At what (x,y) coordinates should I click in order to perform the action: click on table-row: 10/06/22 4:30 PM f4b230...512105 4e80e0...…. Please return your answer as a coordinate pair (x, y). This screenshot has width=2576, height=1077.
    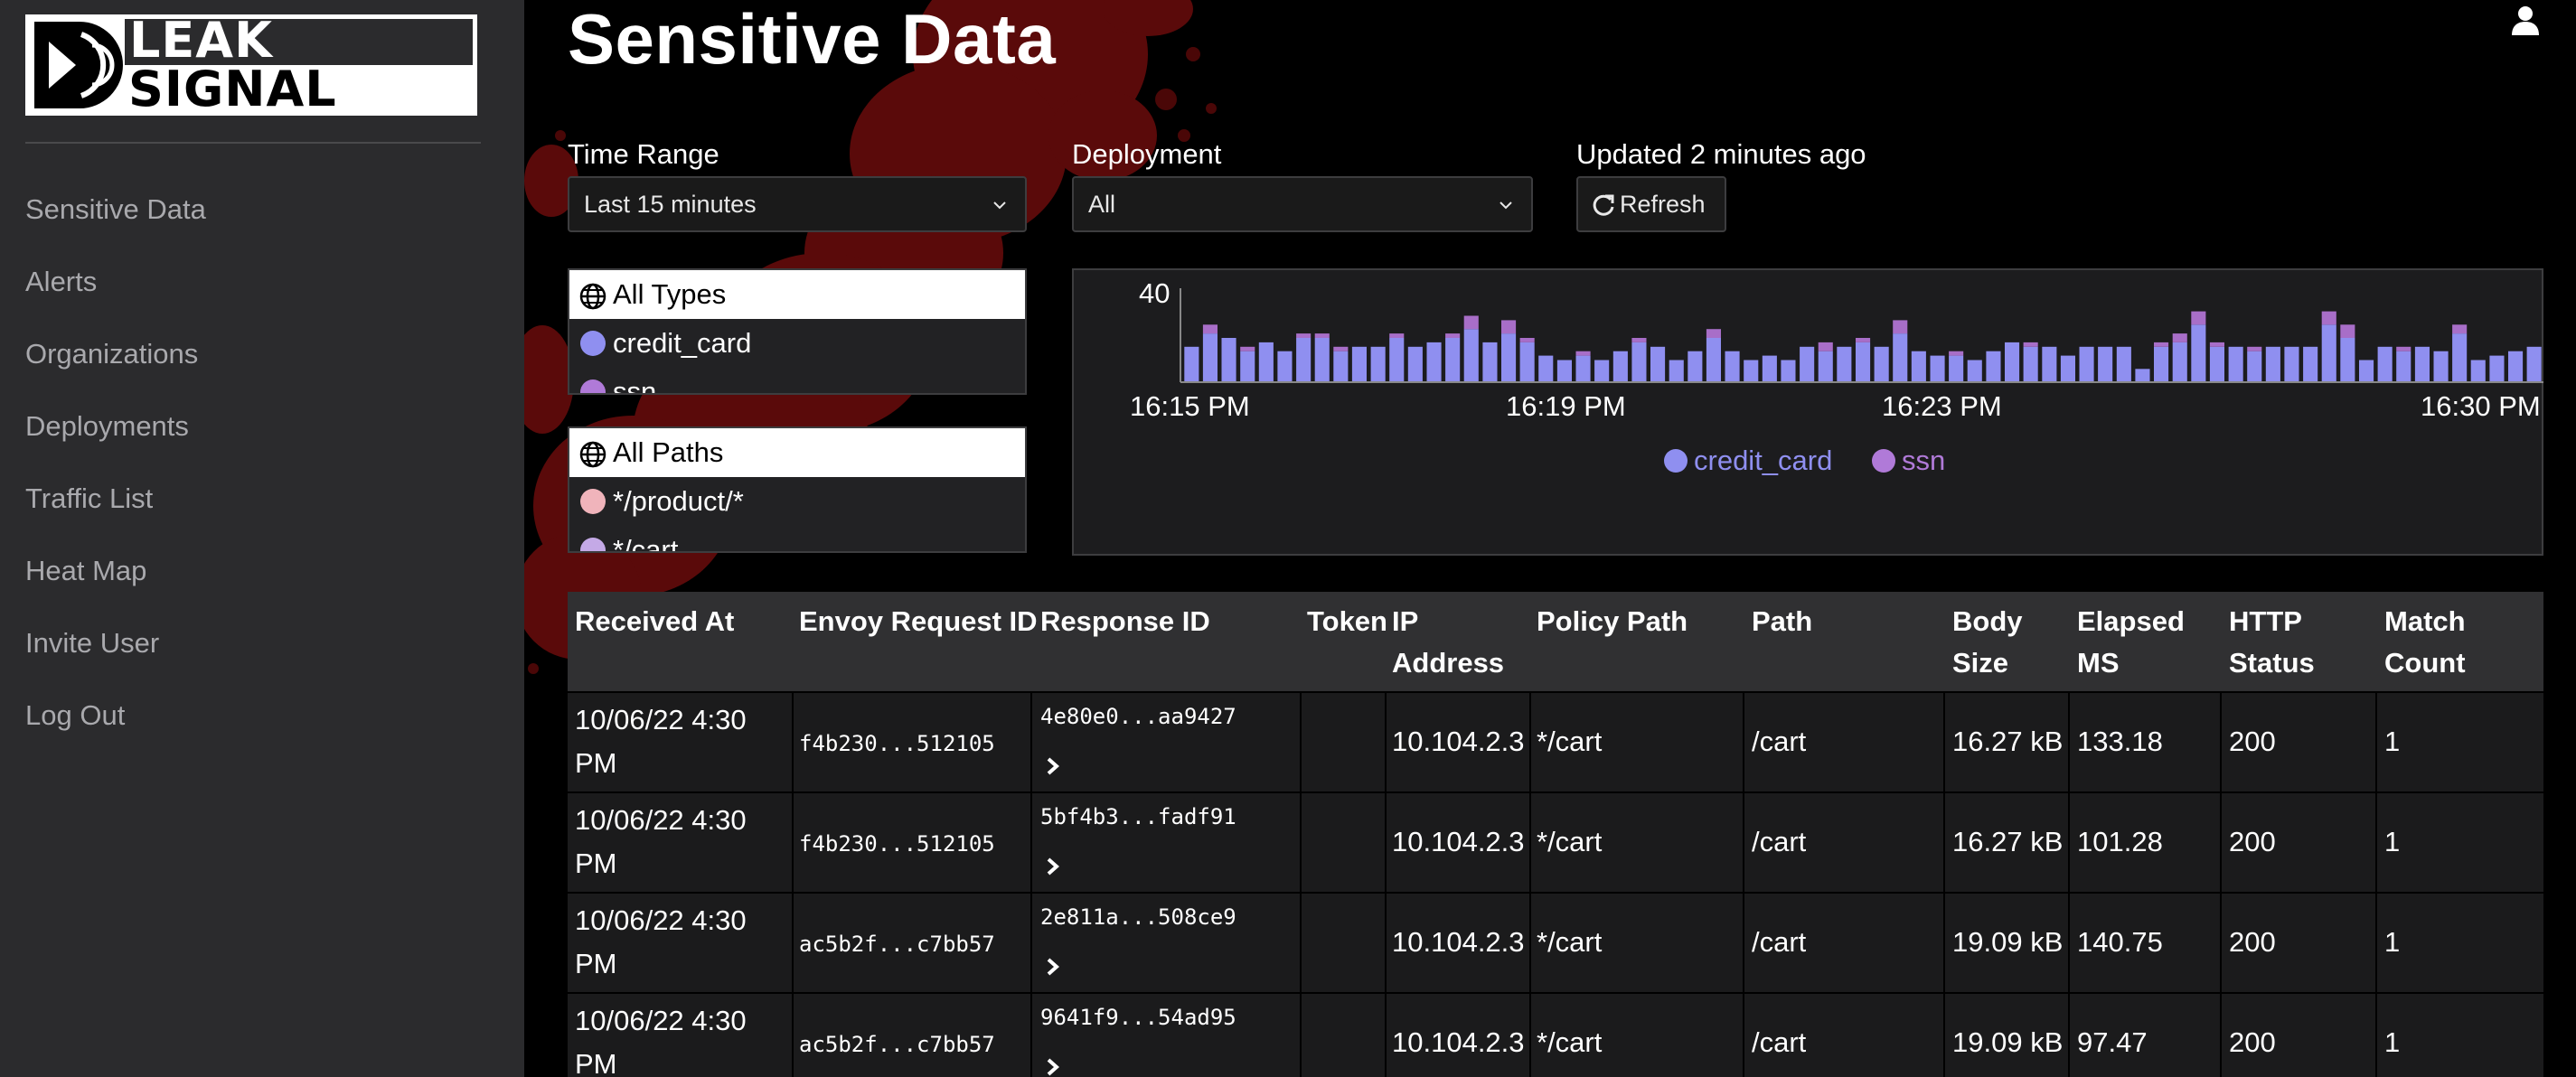
    Looking at the image, I should click on (1555, 741).